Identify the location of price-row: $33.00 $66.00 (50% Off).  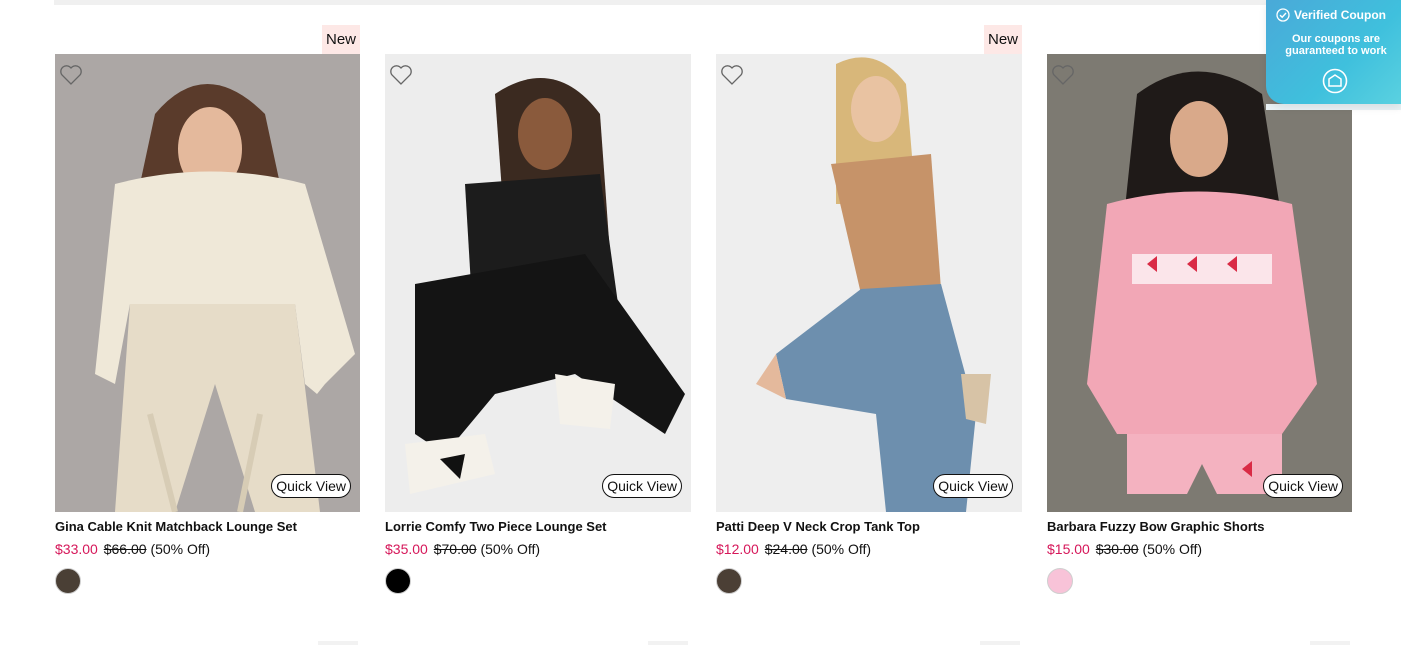
(207, 549).